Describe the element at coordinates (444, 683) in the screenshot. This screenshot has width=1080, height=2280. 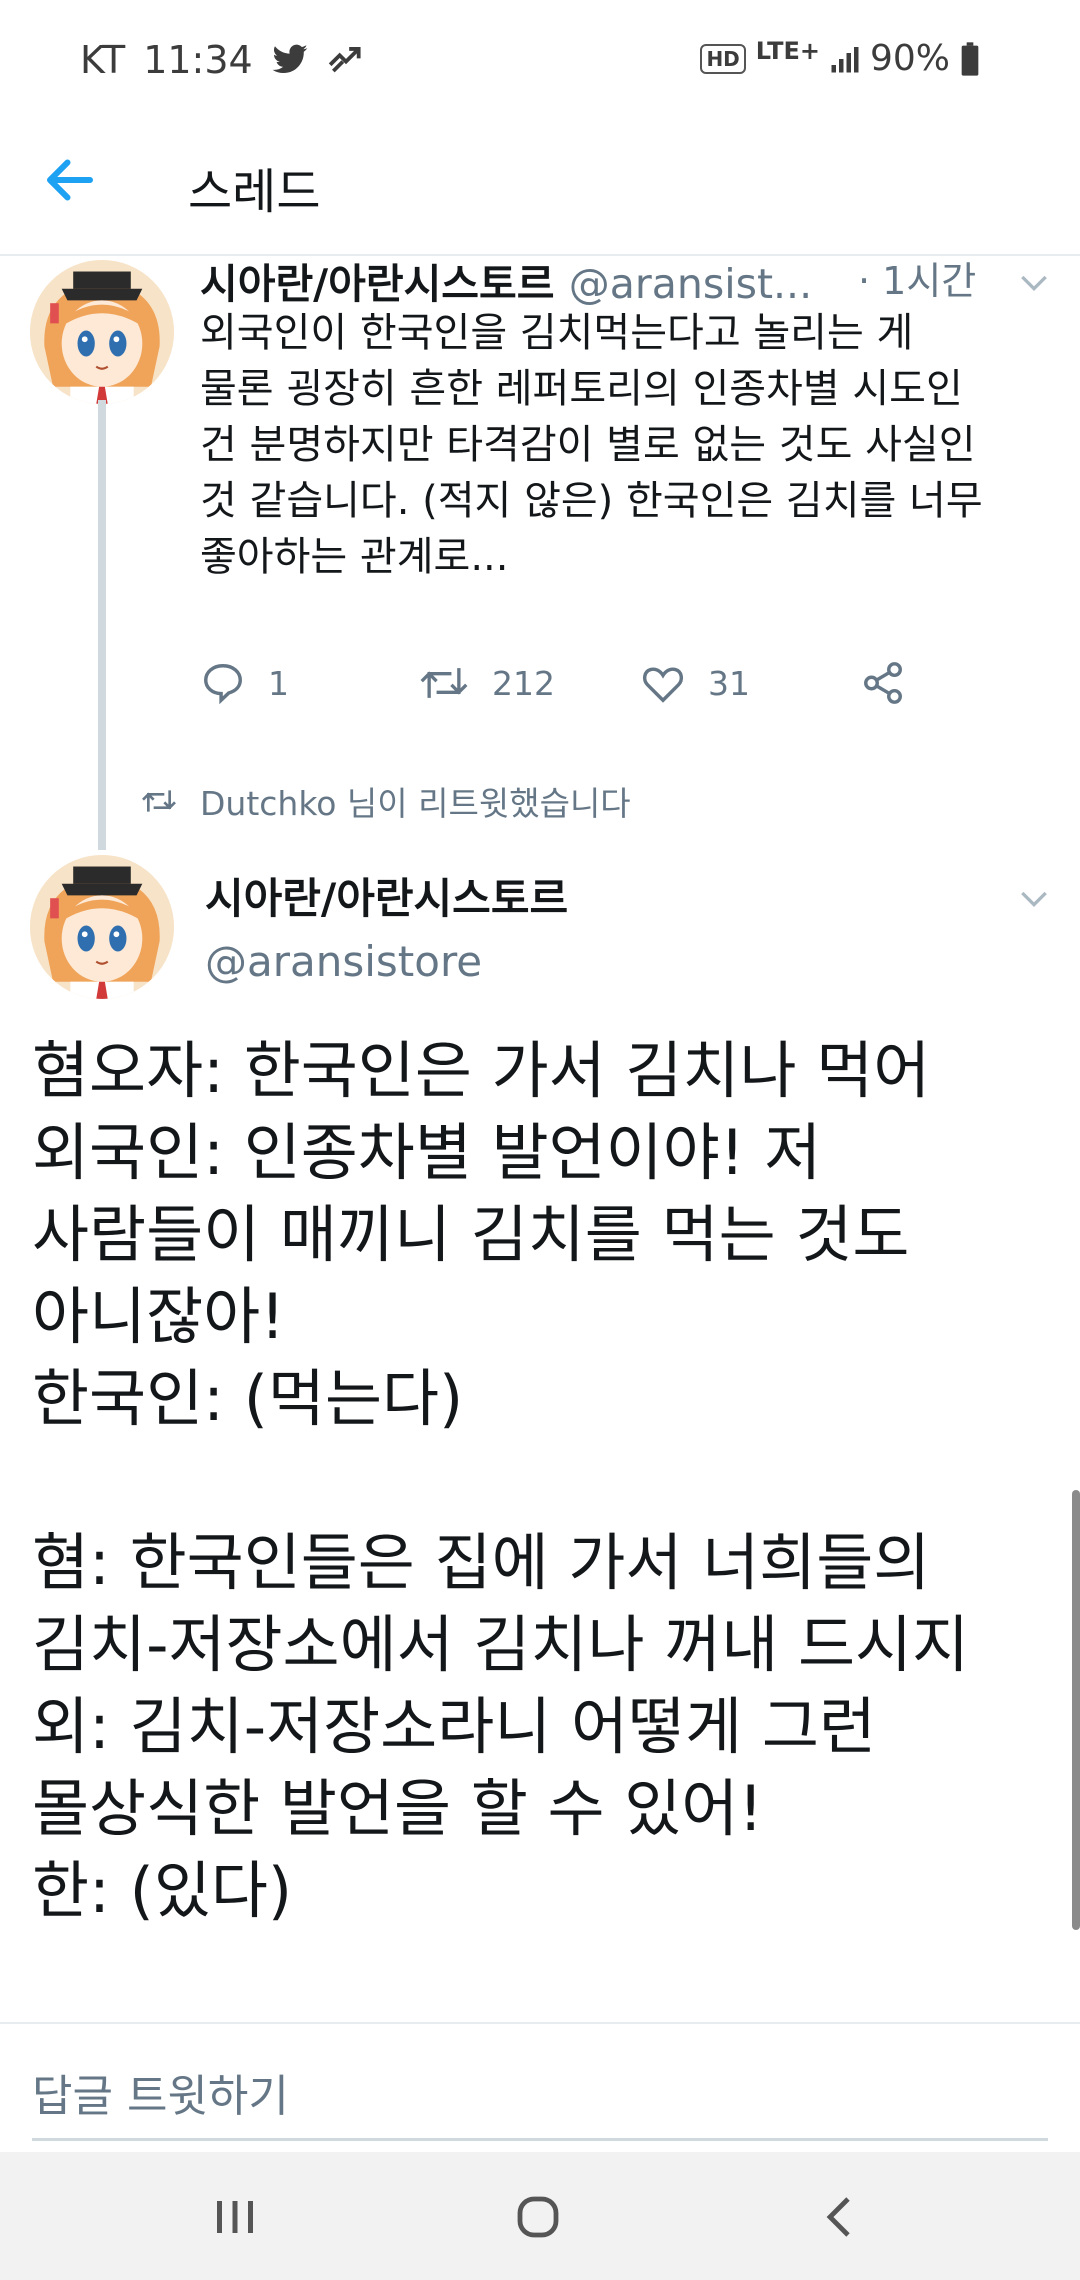
I see `retweet-icon` at that location.